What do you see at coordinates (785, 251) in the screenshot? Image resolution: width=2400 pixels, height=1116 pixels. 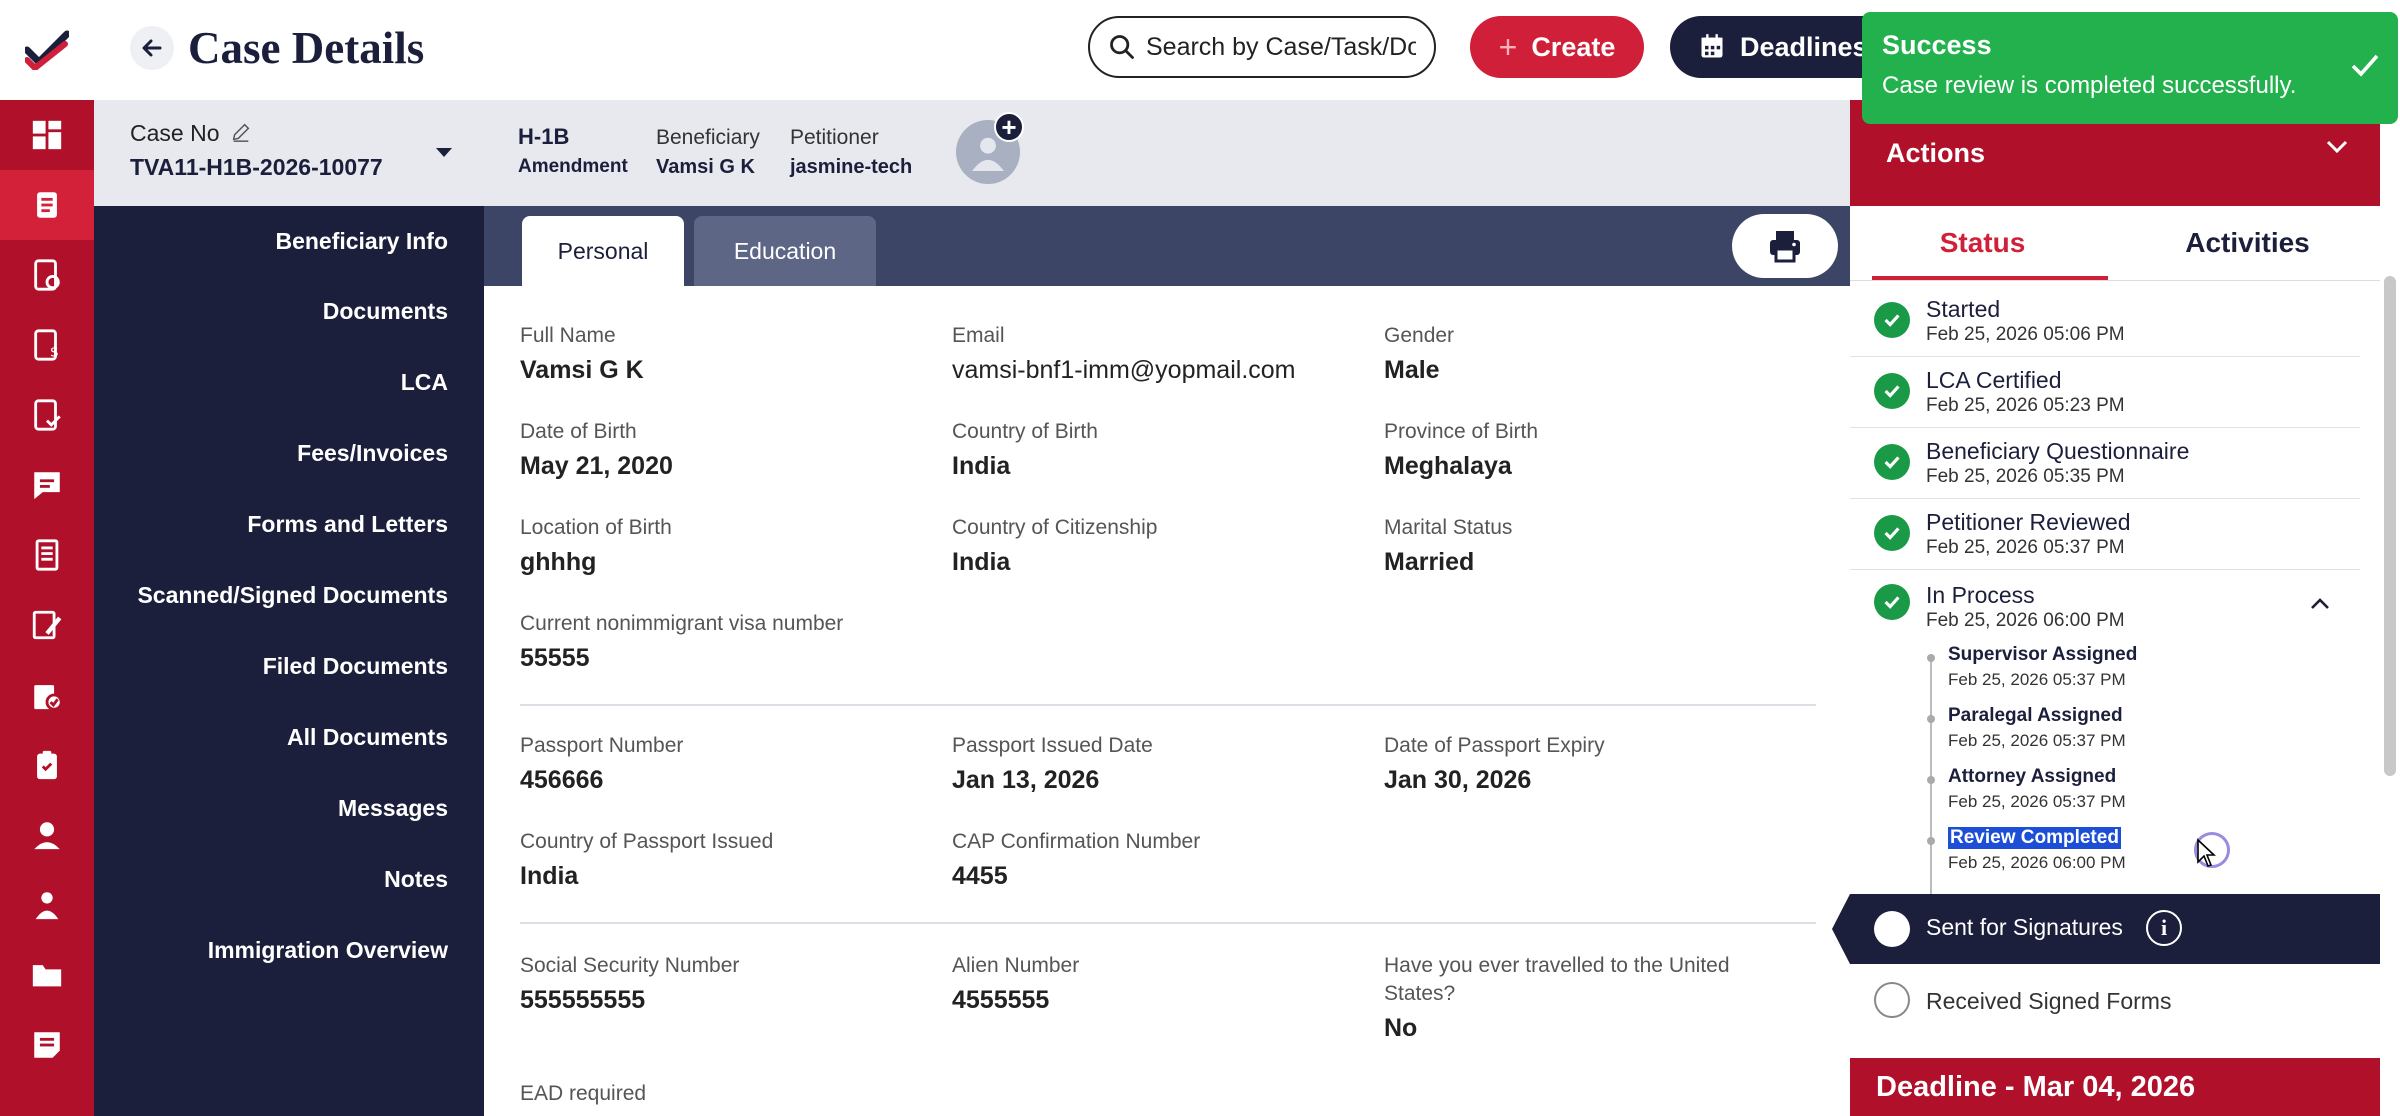 I see `tab-education: Education` at bounding box center [785, 251].